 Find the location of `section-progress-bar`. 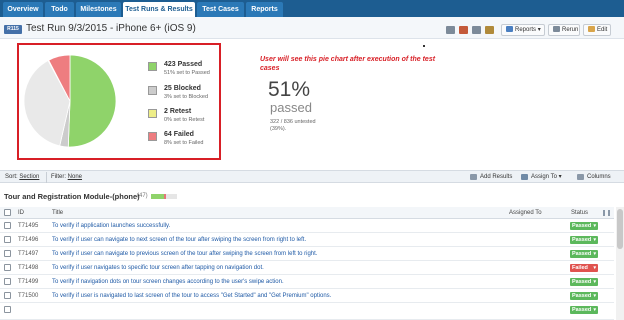

section-progress-bar is located at coordinates (164, 196).